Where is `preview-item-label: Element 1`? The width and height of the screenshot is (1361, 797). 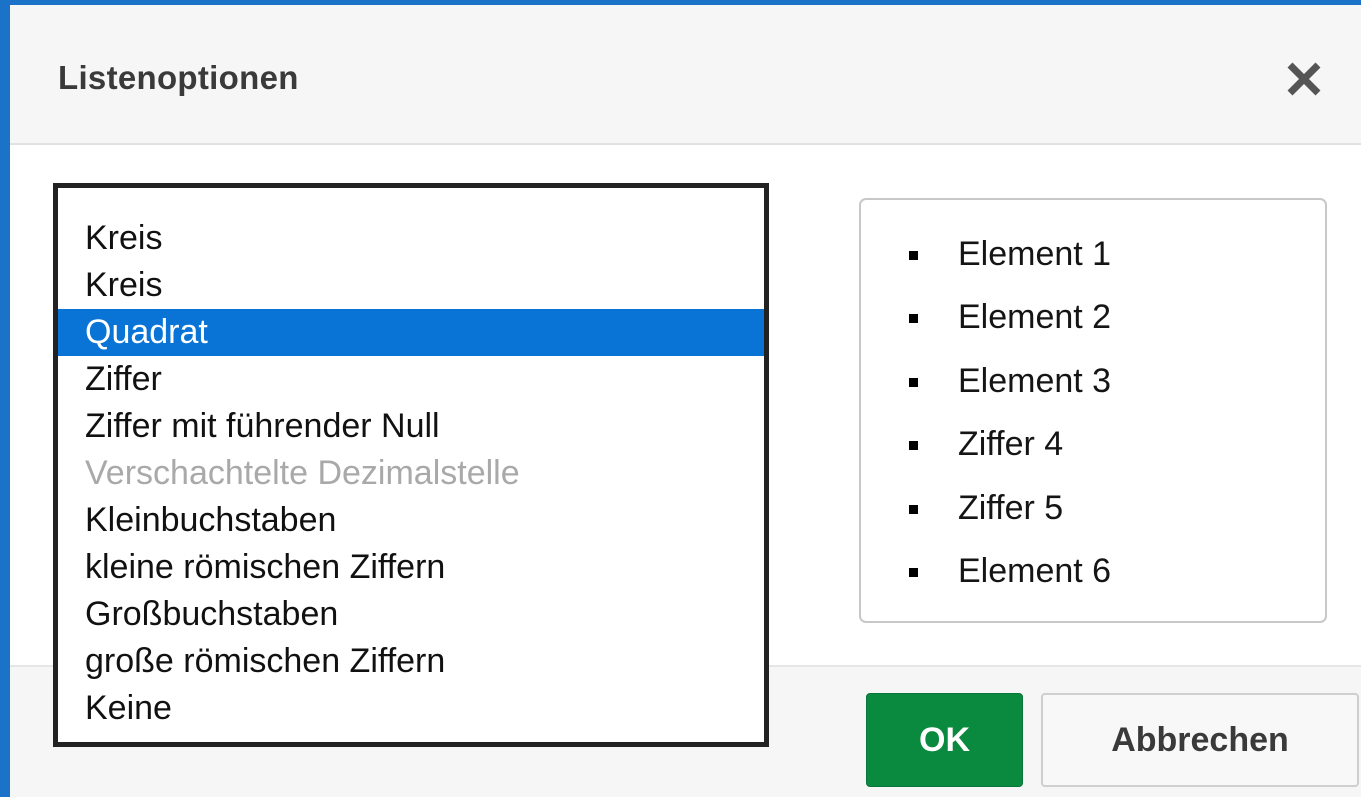
preview-item-label: Element 1 is located at coordinates (1035, 254).